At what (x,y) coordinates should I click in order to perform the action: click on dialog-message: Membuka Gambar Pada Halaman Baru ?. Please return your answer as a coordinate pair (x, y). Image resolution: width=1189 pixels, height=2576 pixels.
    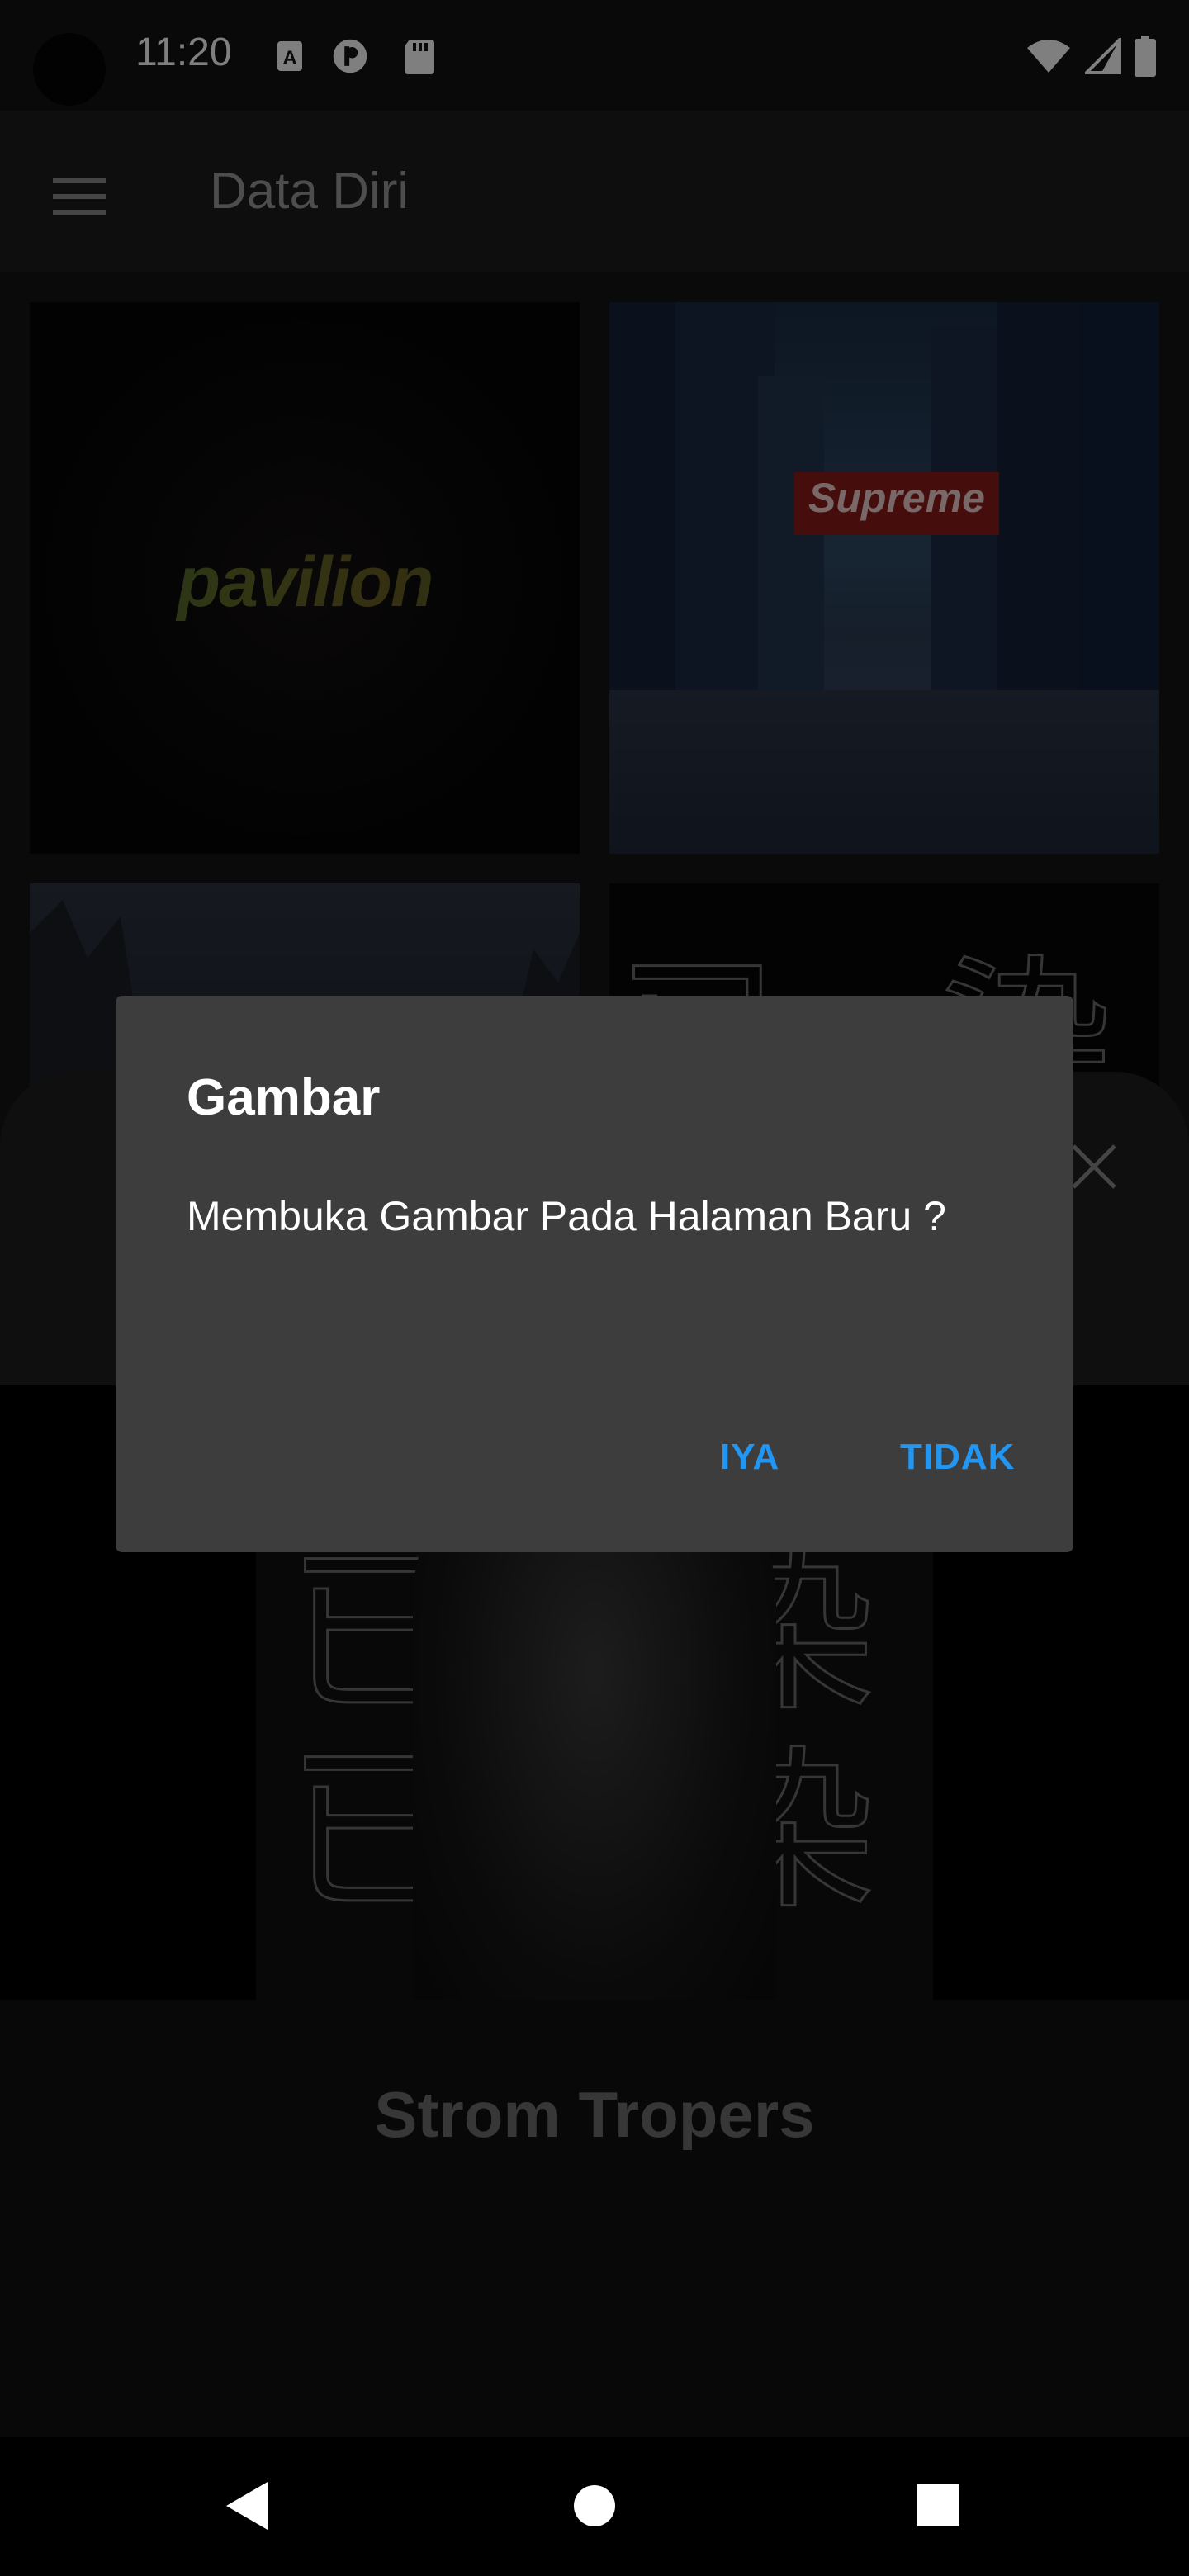
    Looking at the image, I should click on (566, 1216).